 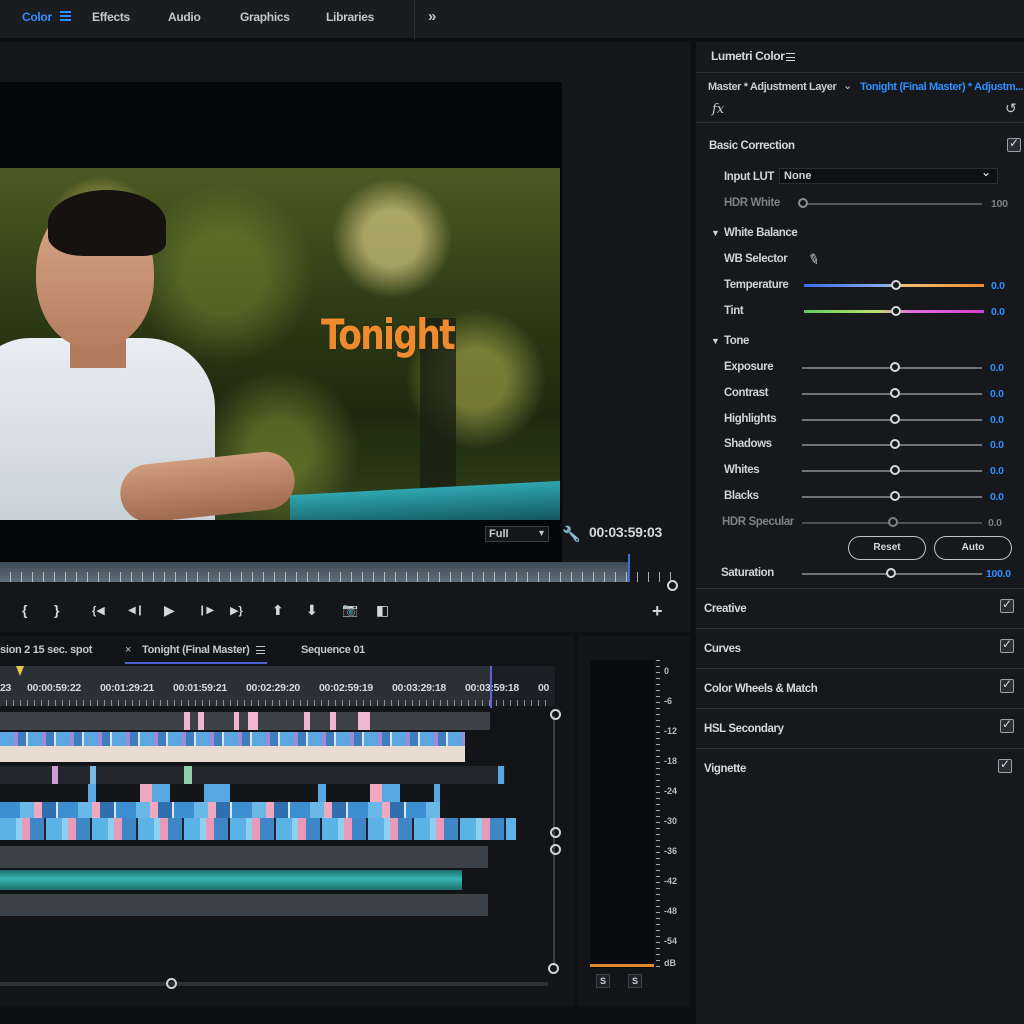 What do you see at coordinates (1014, 144) in the screenshot?
I see `basic-correction-checkbox` at bounding box center [1014, 144].